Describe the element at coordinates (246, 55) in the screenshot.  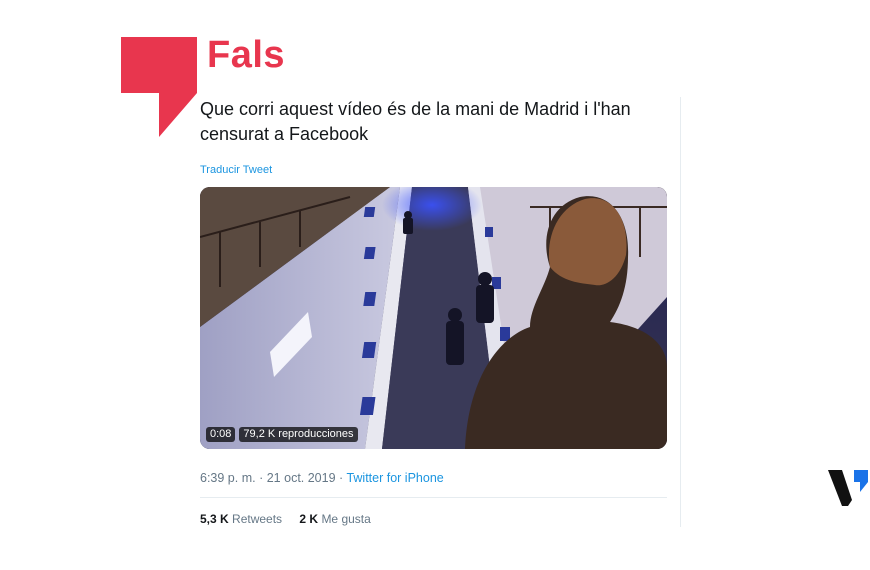
I see `verdict-label: Fals` at that location.